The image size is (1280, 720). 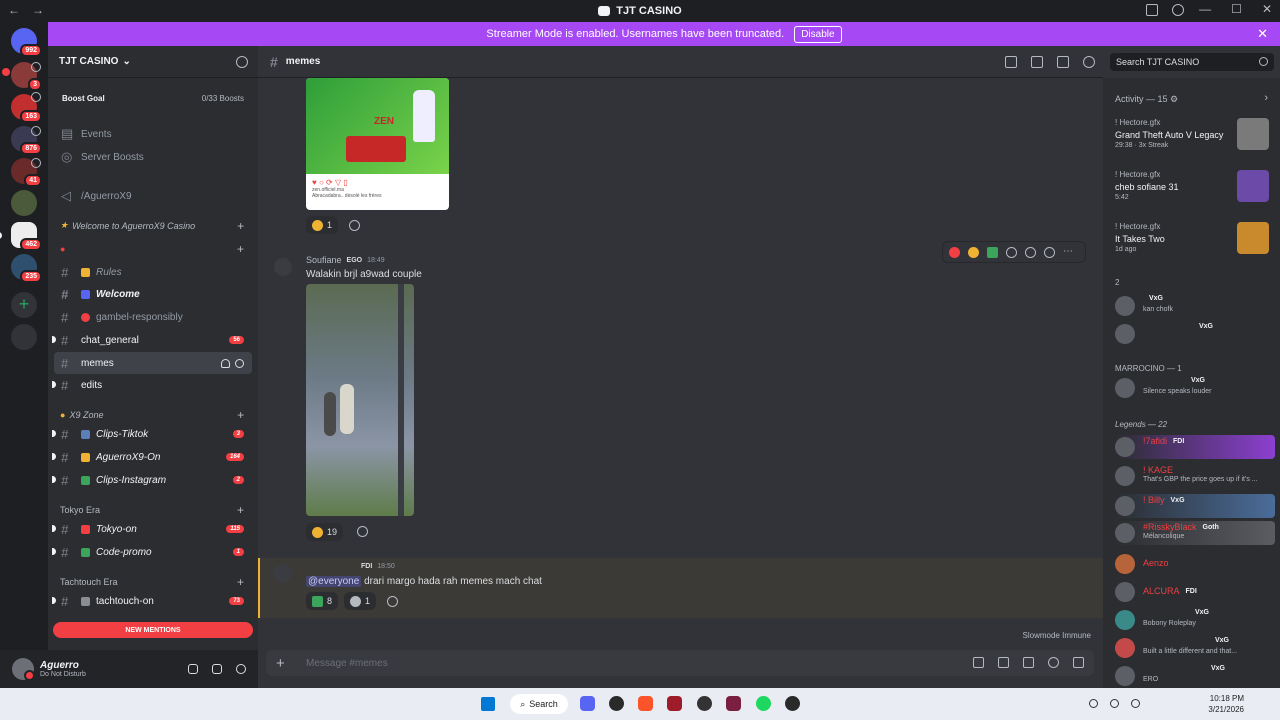 I want to click on taskbar-search: ⌕ Search, so click(x=539, y=704).